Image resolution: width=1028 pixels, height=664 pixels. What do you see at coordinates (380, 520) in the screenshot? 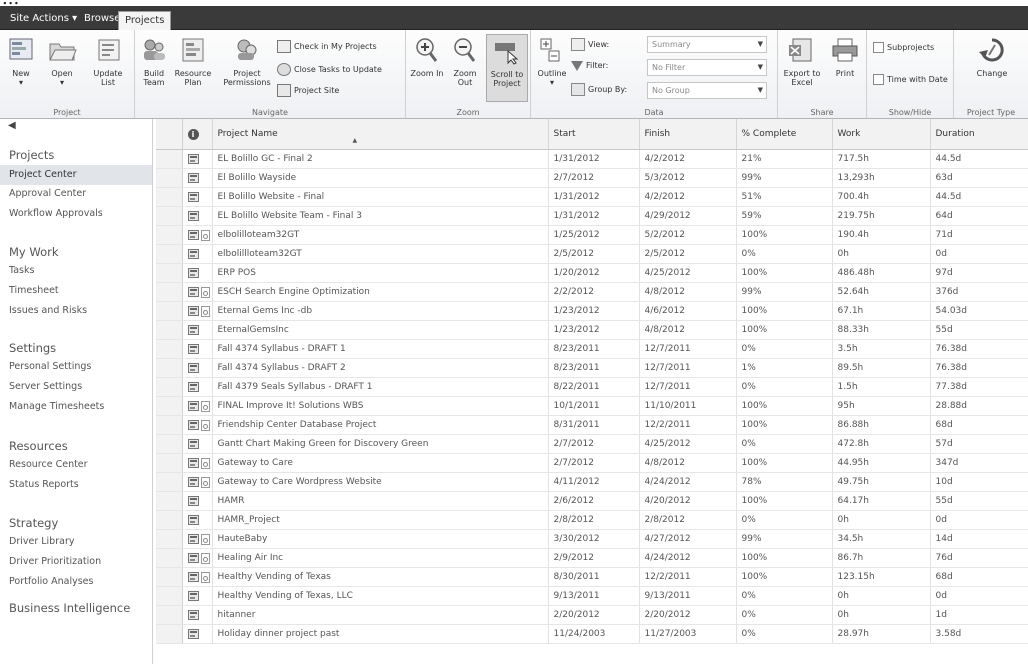
I see `project-name-cell: HAMR_Project` at bounding box center [380, 520].